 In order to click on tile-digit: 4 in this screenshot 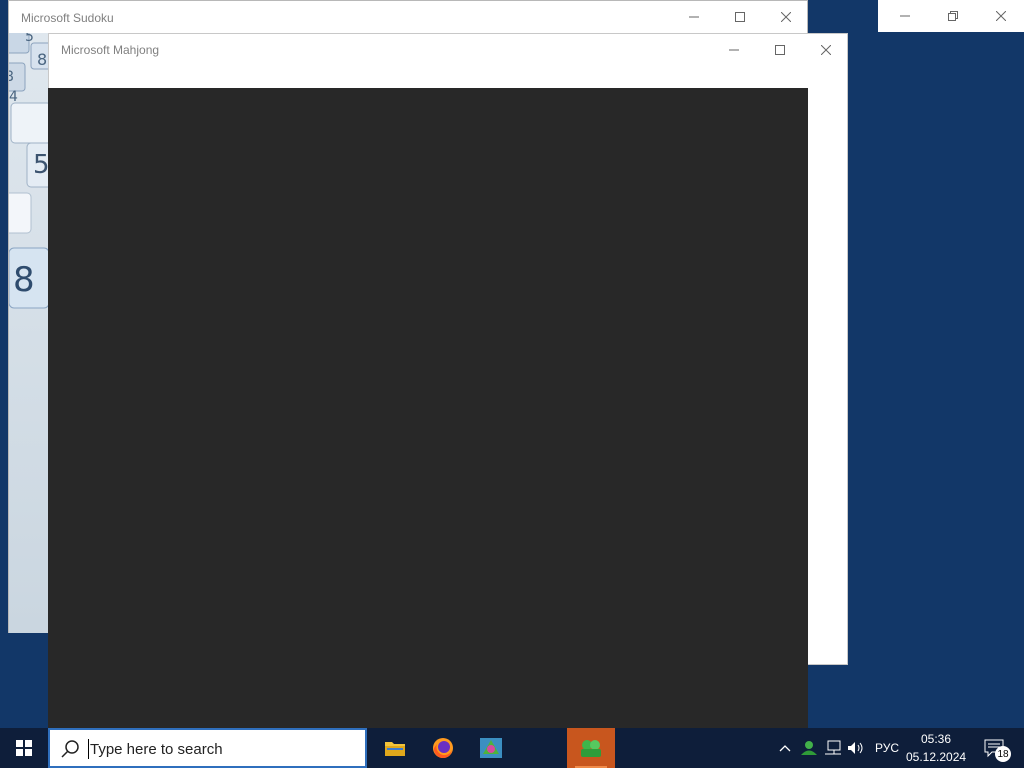, I will do `click(13, 97)`.